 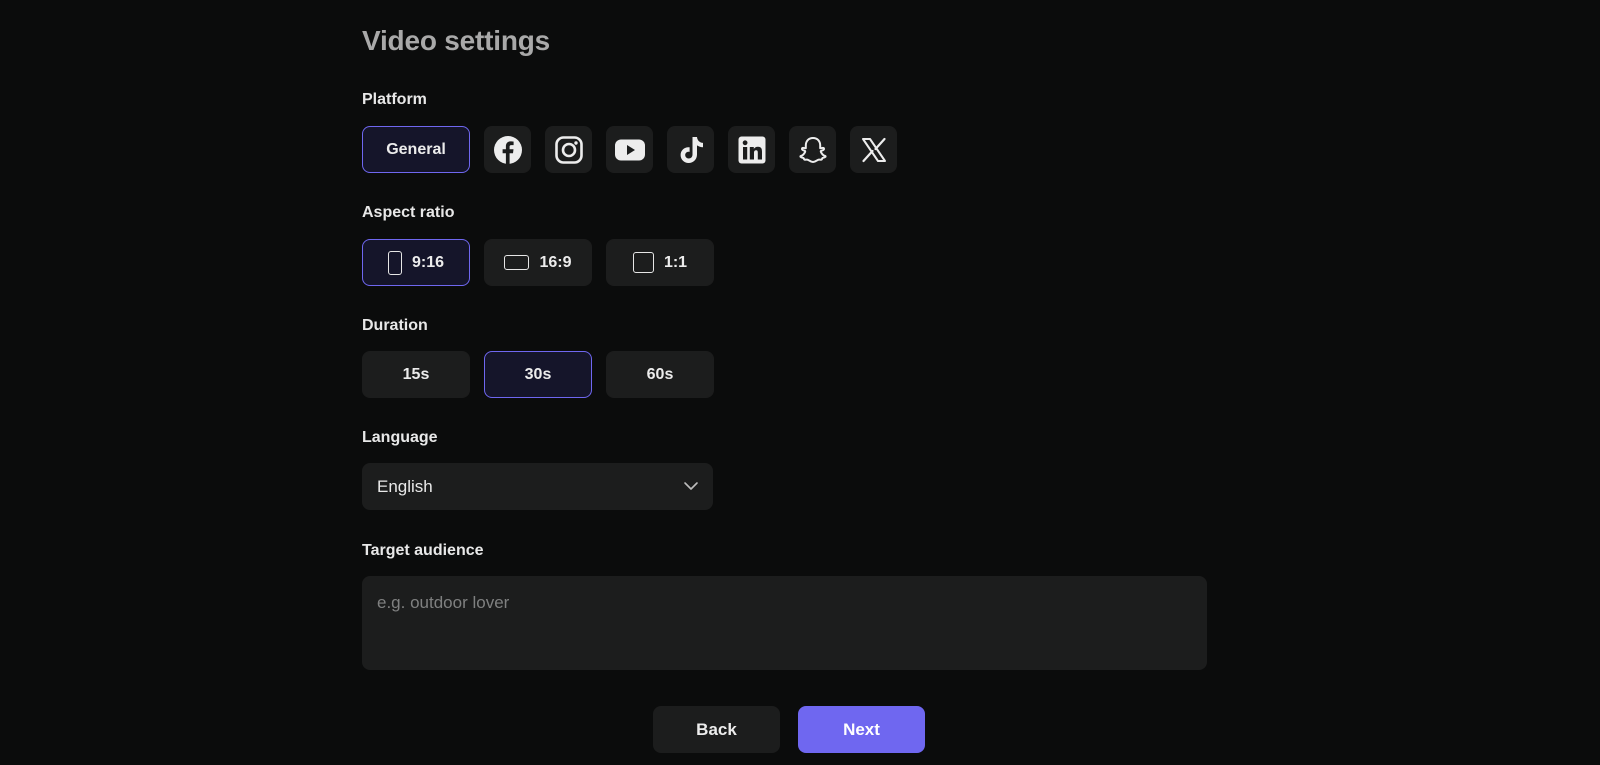 What do you see at coordinates (691, 487) in the screenshot?
I see `chevron-down-icon` at bounding box center [691, 487].